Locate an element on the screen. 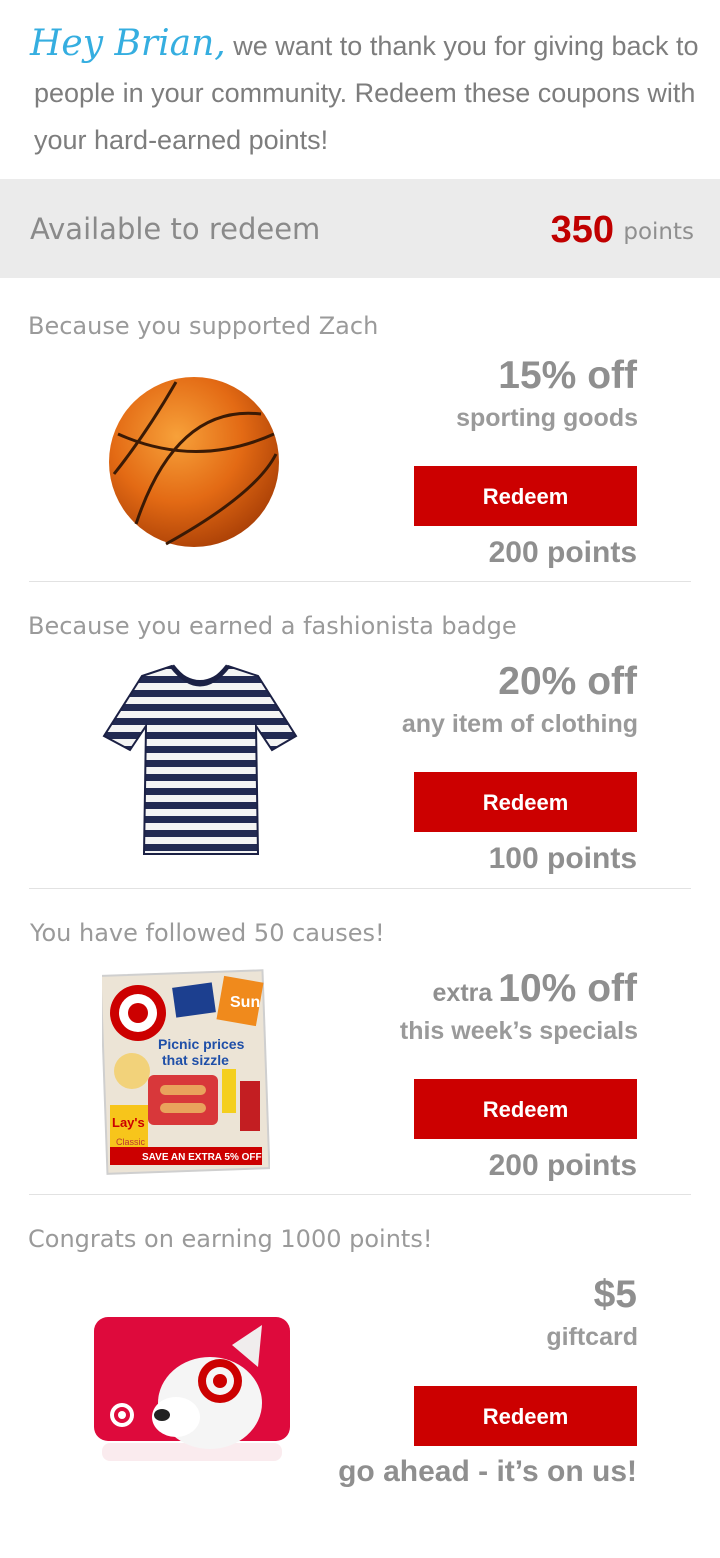  balance-label: Available to redeem is located at coordinates (175, 229).